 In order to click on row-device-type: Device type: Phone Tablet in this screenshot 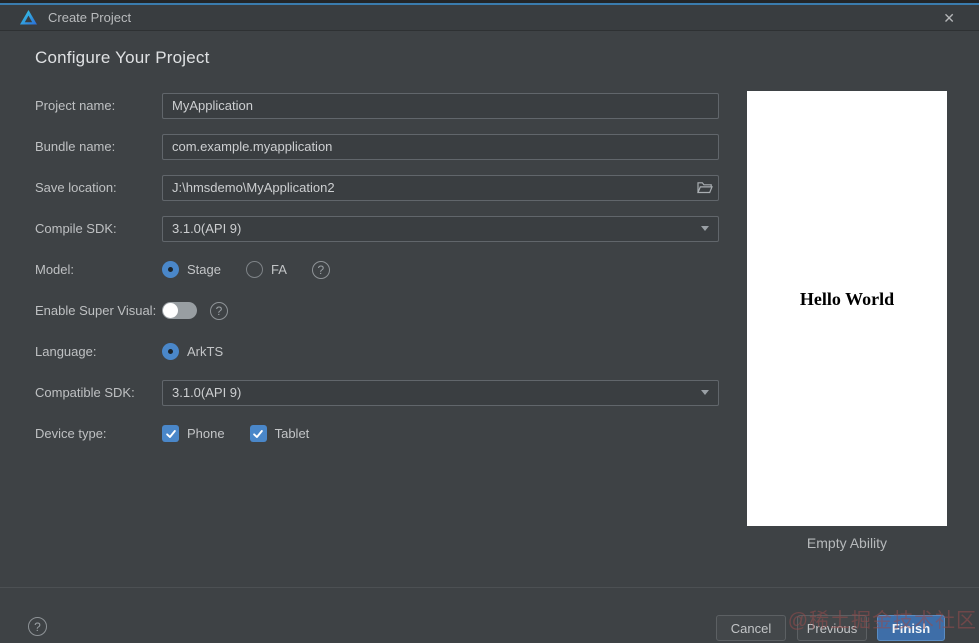, I will do `click(377, 433)`.